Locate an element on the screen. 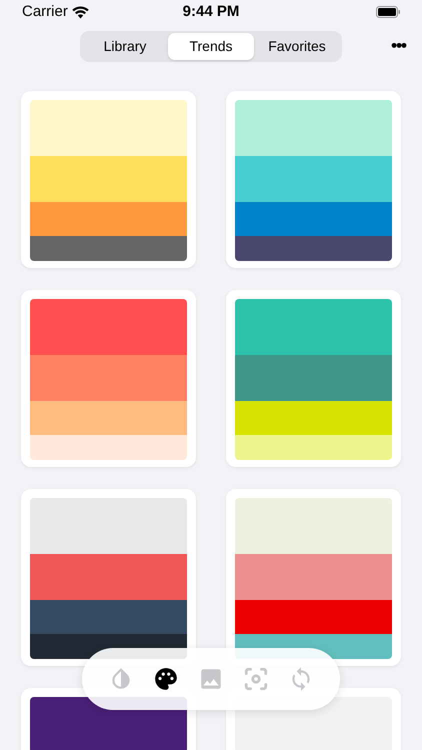 The width and height of the screenshot is (422, 750). focus-icon is located at coordinates (256, 679).